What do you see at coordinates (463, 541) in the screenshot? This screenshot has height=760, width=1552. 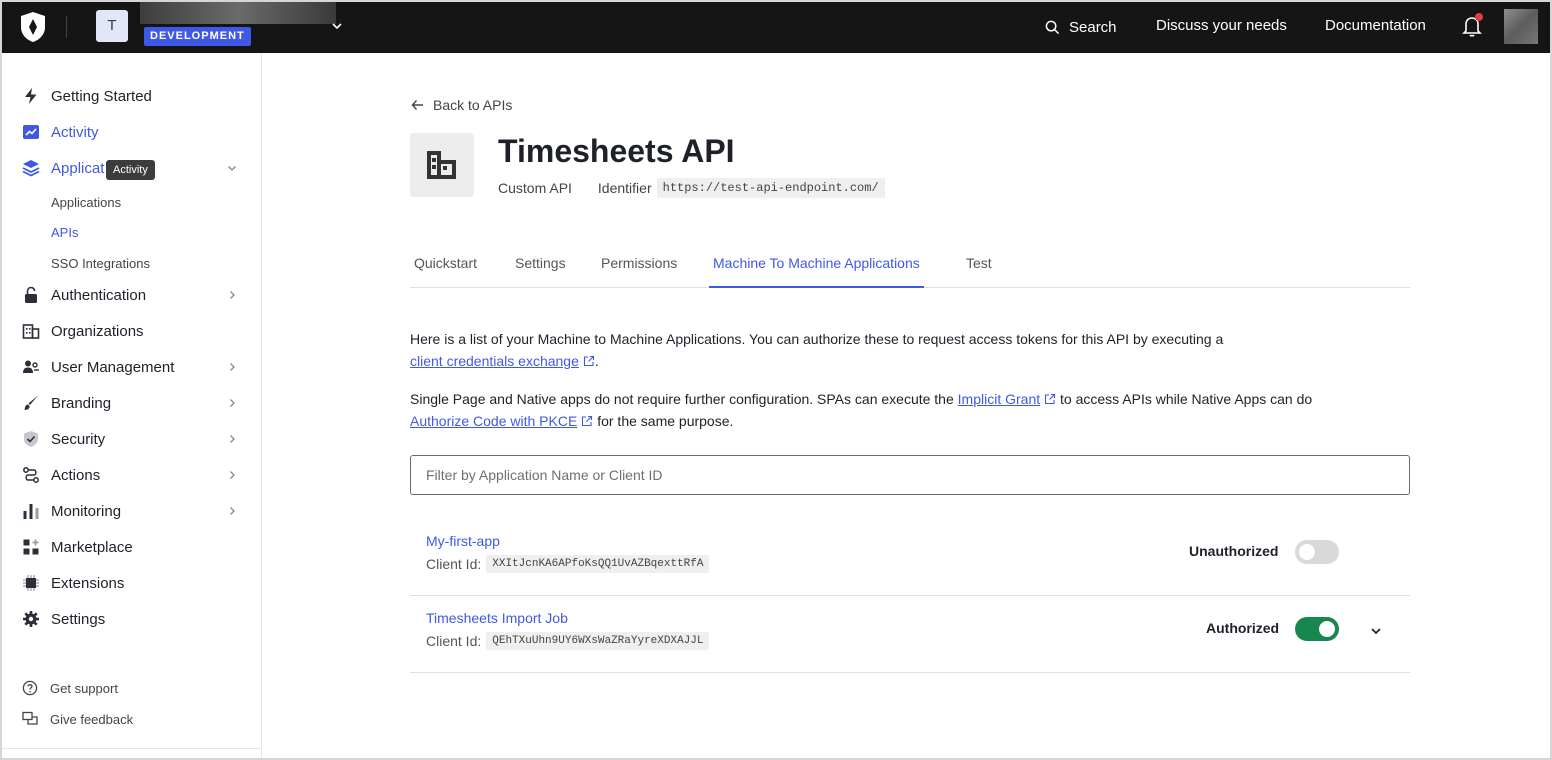 I see `app-name-link: My-first-app` at bounding box center [463, 541].